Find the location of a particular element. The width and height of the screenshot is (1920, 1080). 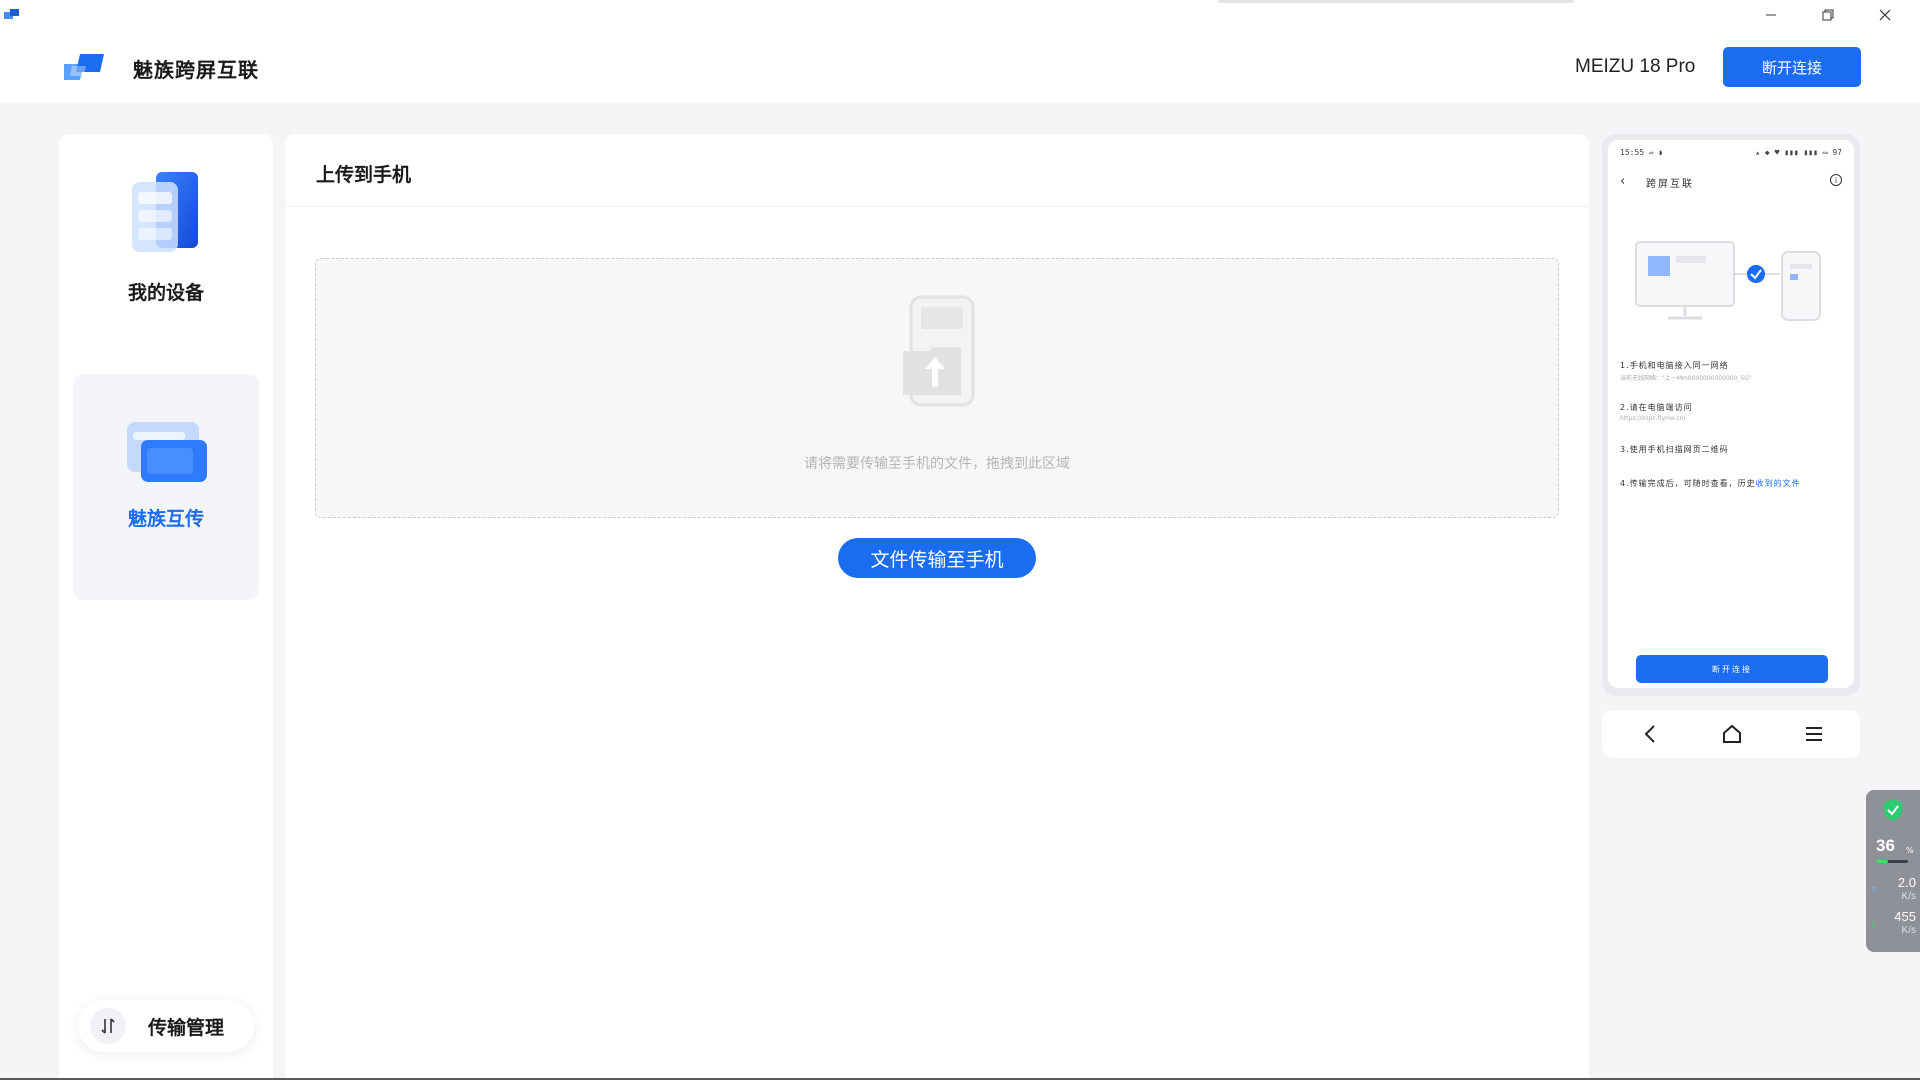

transfer-manager-label: 传输管理 is located at coordinates (186, 1027).